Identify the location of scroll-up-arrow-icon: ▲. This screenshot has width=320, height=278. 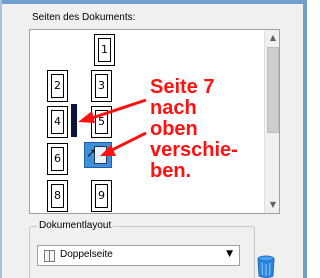
(272, 38).